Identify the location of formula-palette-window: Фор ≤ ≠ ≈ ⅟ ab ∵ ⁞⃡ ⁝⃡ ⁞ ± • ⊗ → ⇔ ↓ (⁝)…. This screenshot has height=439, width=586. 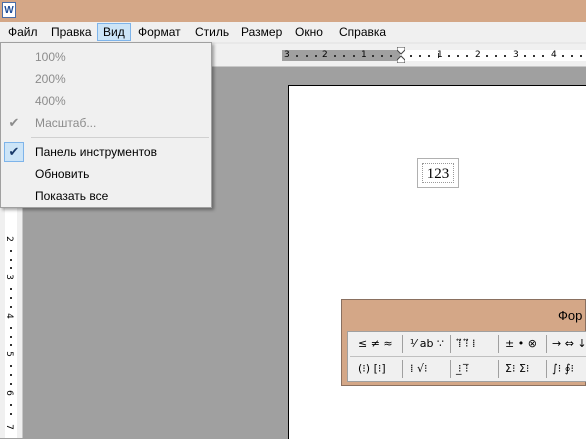
(463, 342).